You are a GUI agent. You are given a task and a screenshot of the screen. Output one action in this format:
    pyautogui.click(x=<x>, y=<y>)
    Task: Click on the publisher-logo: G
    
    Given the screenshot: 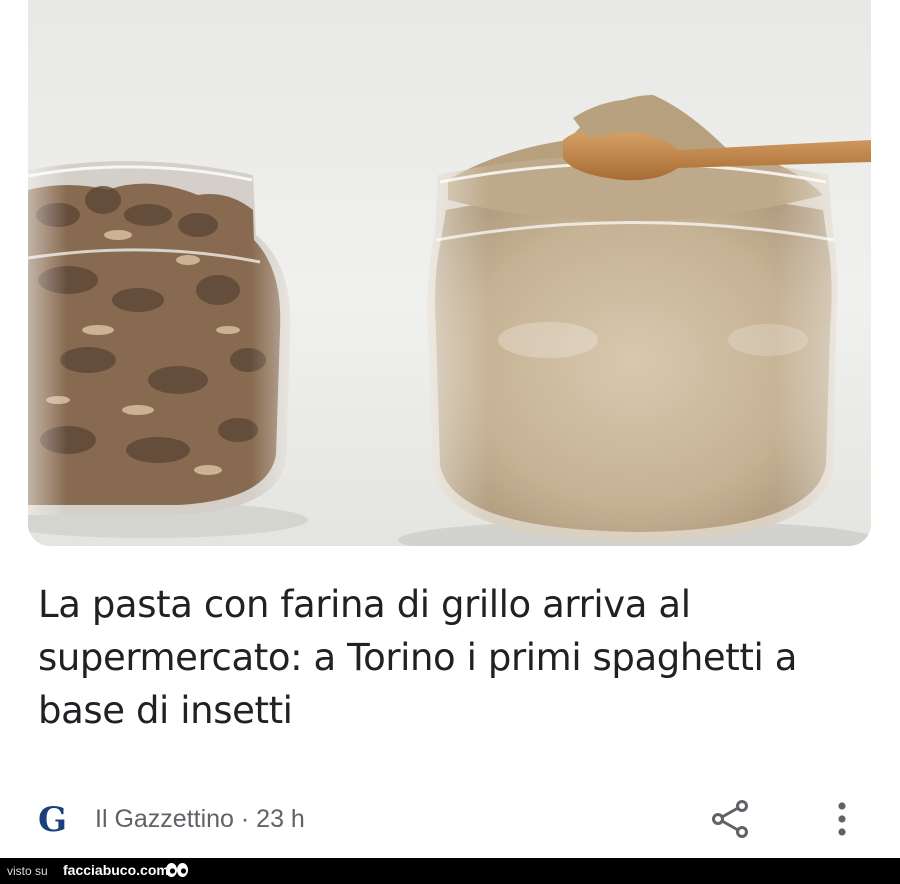 What is the action you would take?
    pyautogui.click(x=53, y=820)
    